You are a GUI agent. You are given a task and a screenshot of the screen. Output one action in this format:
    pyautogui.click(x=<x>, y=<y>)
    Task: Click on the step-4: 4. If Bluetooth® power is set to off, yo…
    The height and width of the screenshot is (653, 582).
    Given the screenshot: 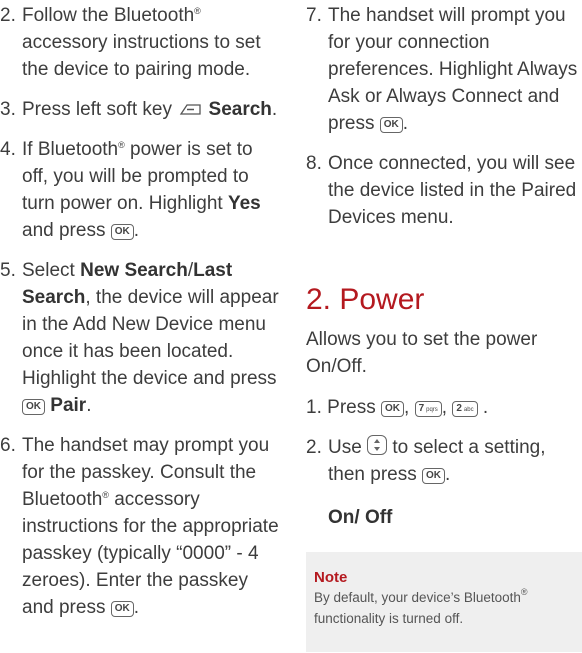 What is the action you would take?
    pyautogui.click(x=141, y=190)
    